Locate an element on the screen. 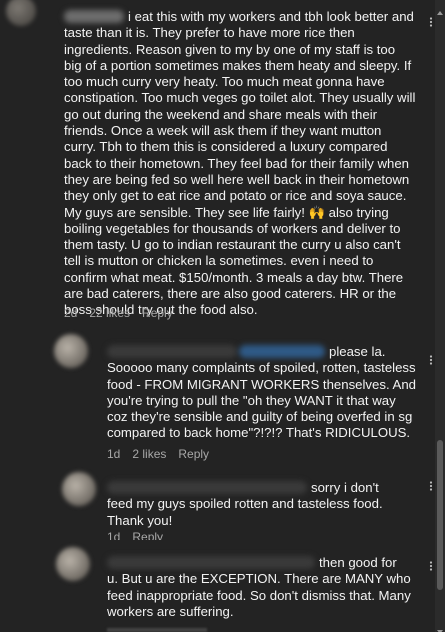  scroll-up-arrow-icon is located at coordinates (440, 9).